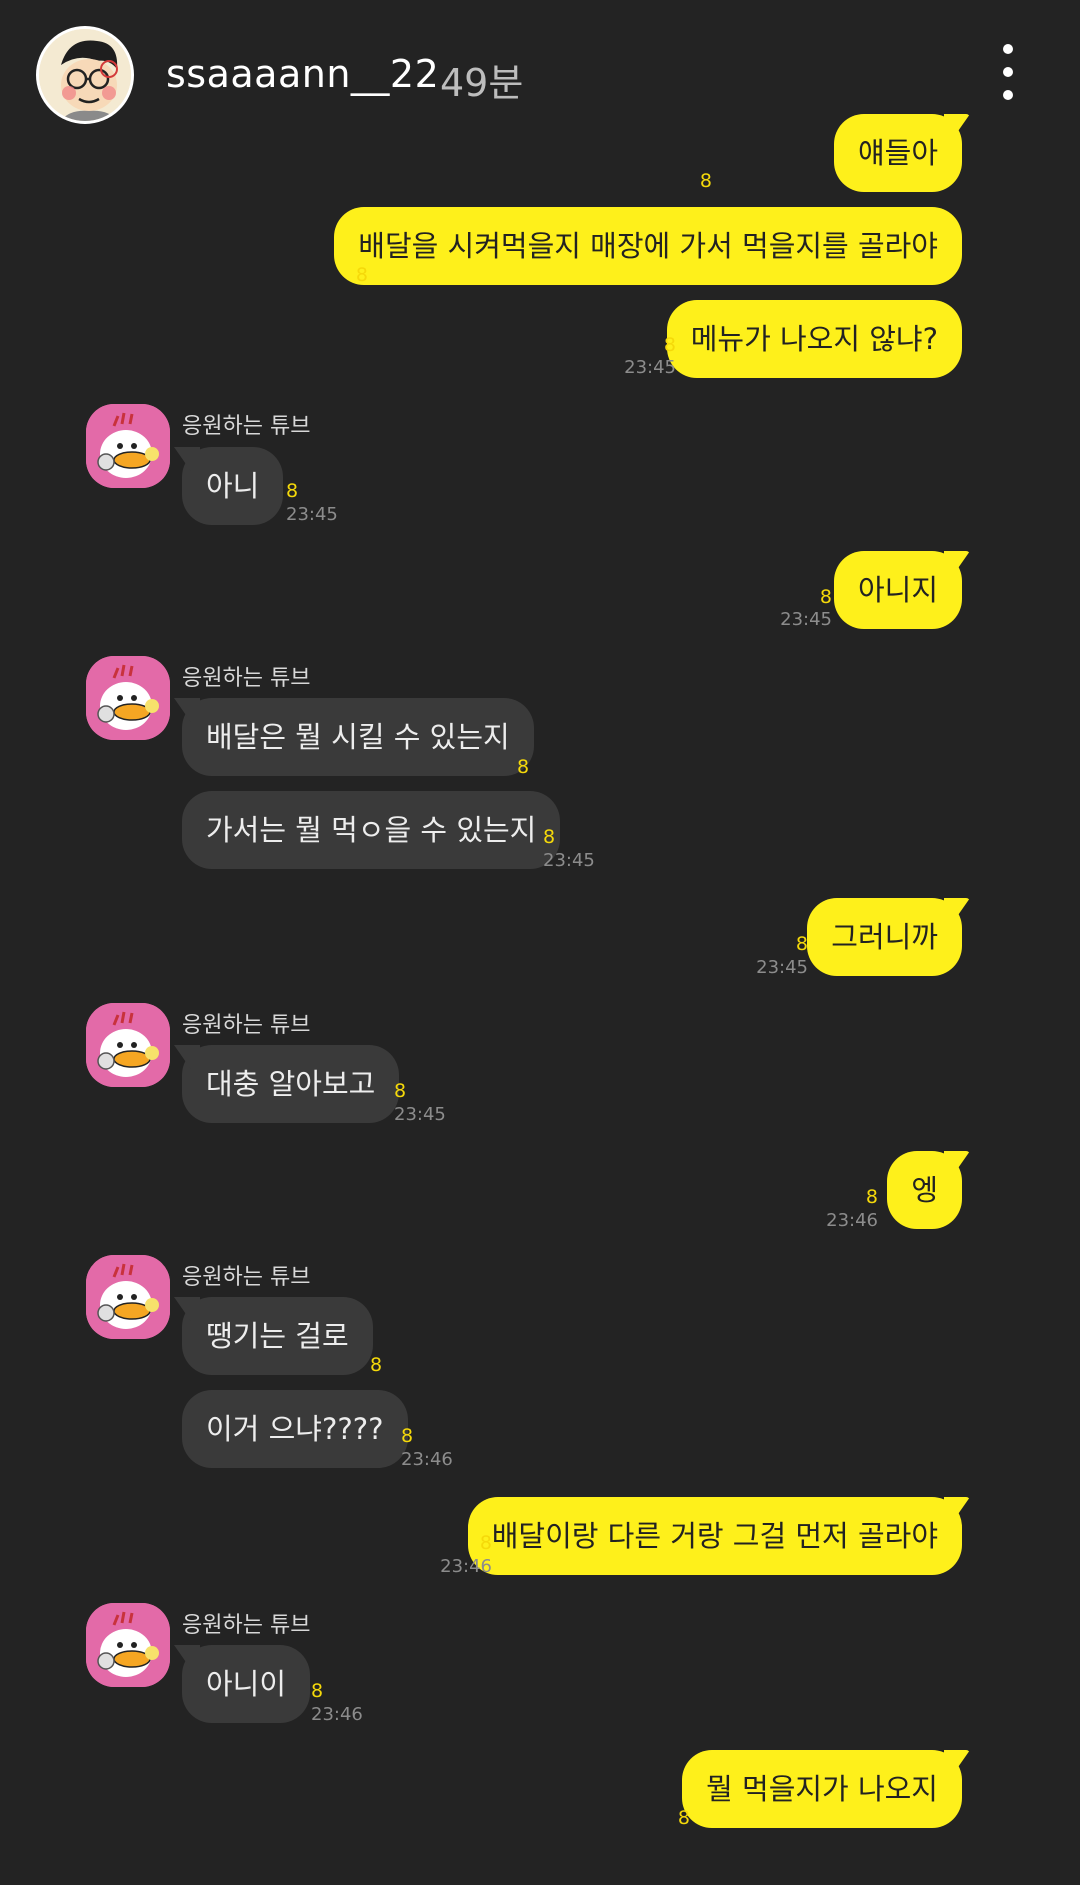 This screenshot has height=1885, width=1080. I want to click on my-message-bubble: 그러니까, so click(884, 937).